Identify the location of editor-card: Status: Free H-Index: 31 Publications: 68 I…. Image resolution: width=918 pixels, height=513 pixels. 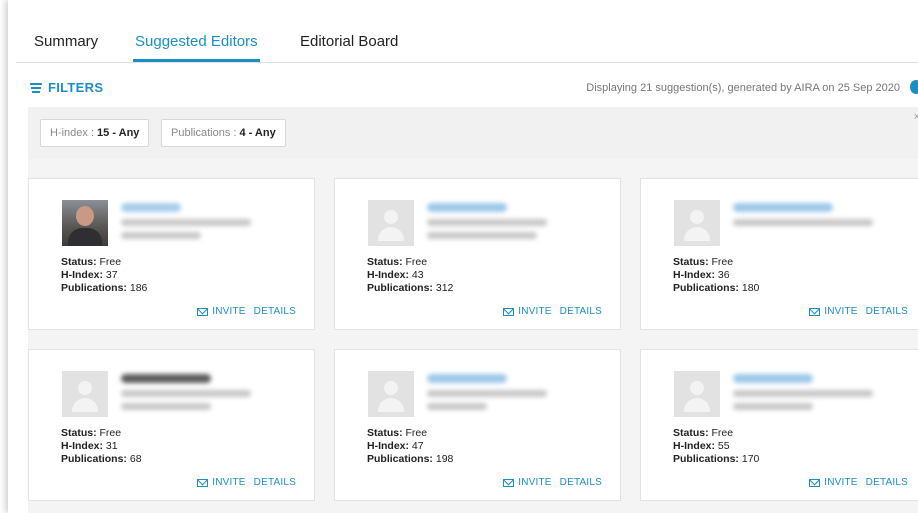
(171, 425).